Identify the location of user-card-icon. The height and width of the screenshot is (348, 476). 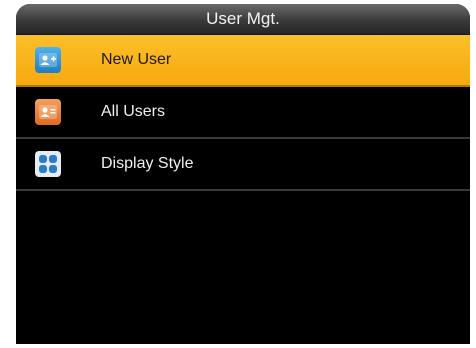
(48, 112).